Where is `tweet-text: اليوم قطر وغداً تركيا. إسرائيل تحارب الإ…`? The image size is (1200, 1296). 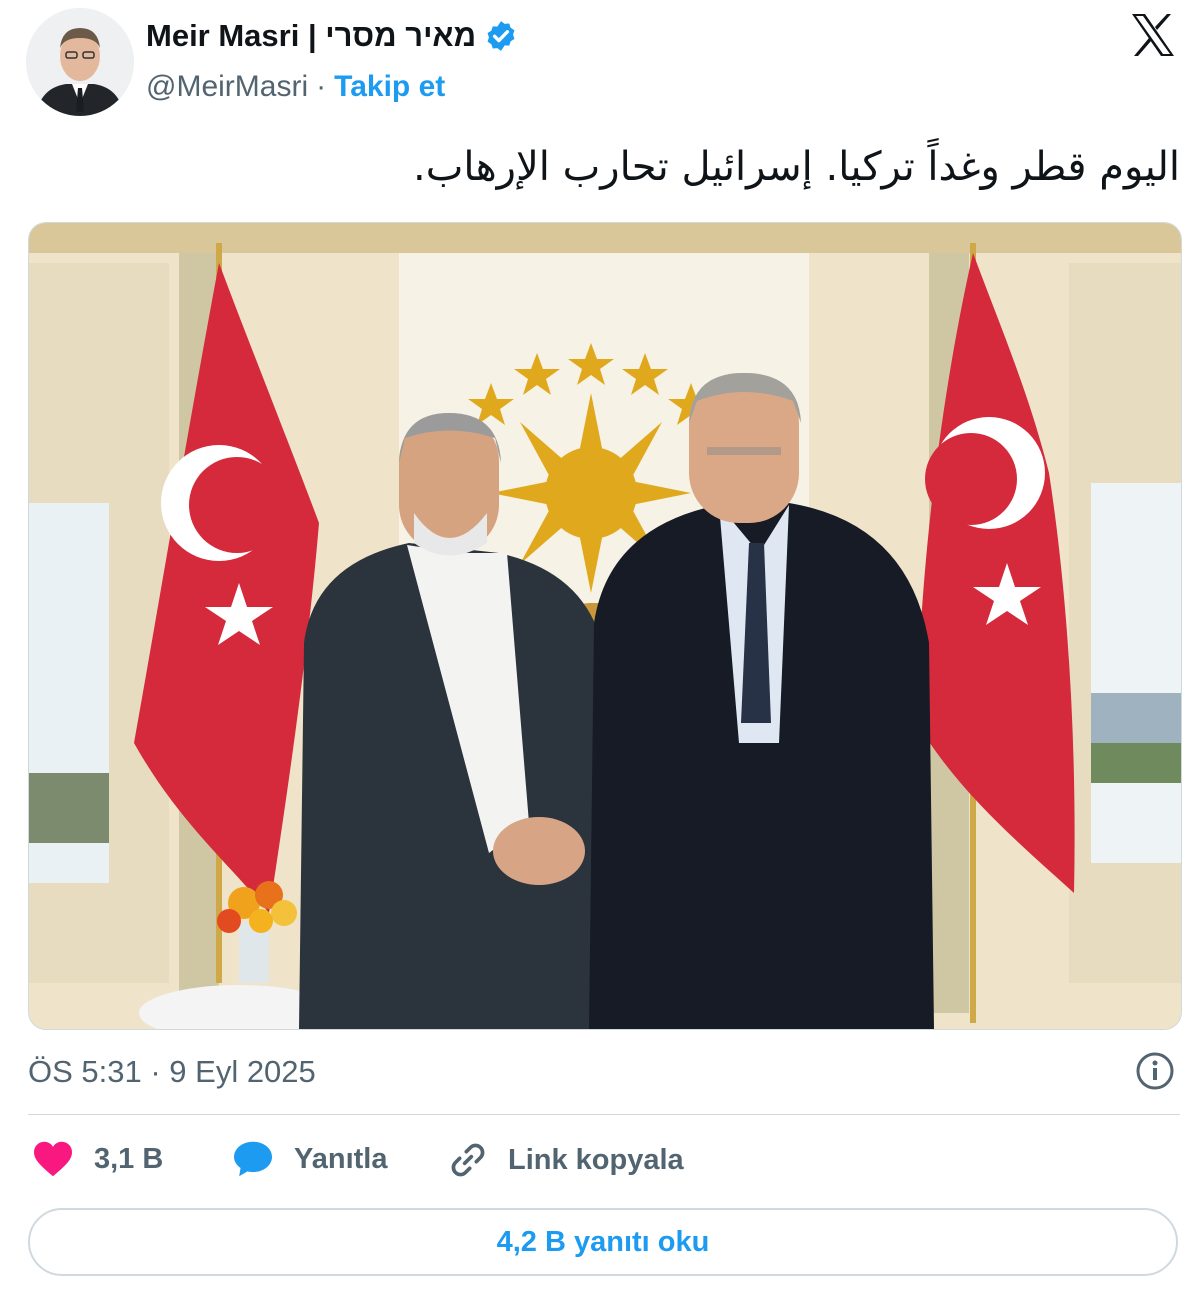
tweet-text: اليوم قطر وغداً تركيا. إسرائيل تحارب الإ… is located at coordinates (796, 167).